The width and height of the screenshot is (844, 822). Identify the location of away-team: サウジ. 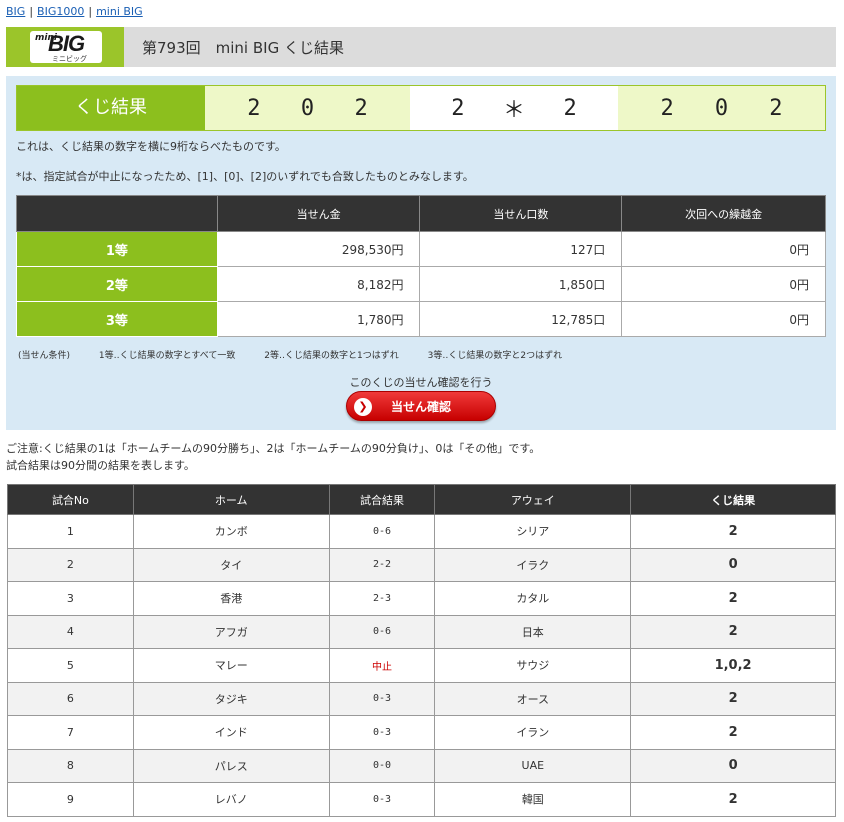
(533, 665).